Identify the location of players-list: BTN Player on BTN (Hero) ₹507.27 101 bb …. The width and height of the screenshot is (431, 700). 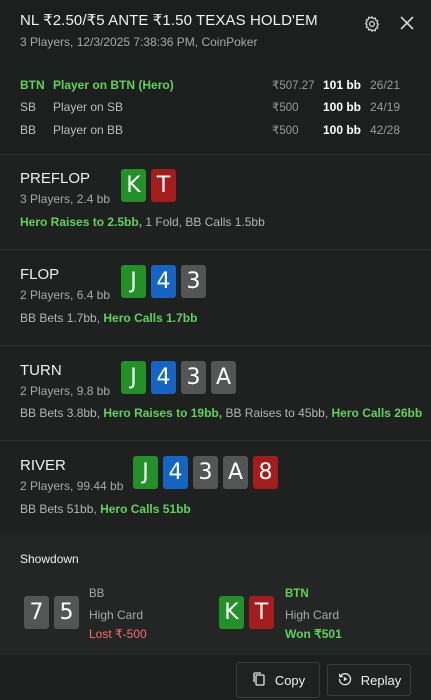
(215, 108).